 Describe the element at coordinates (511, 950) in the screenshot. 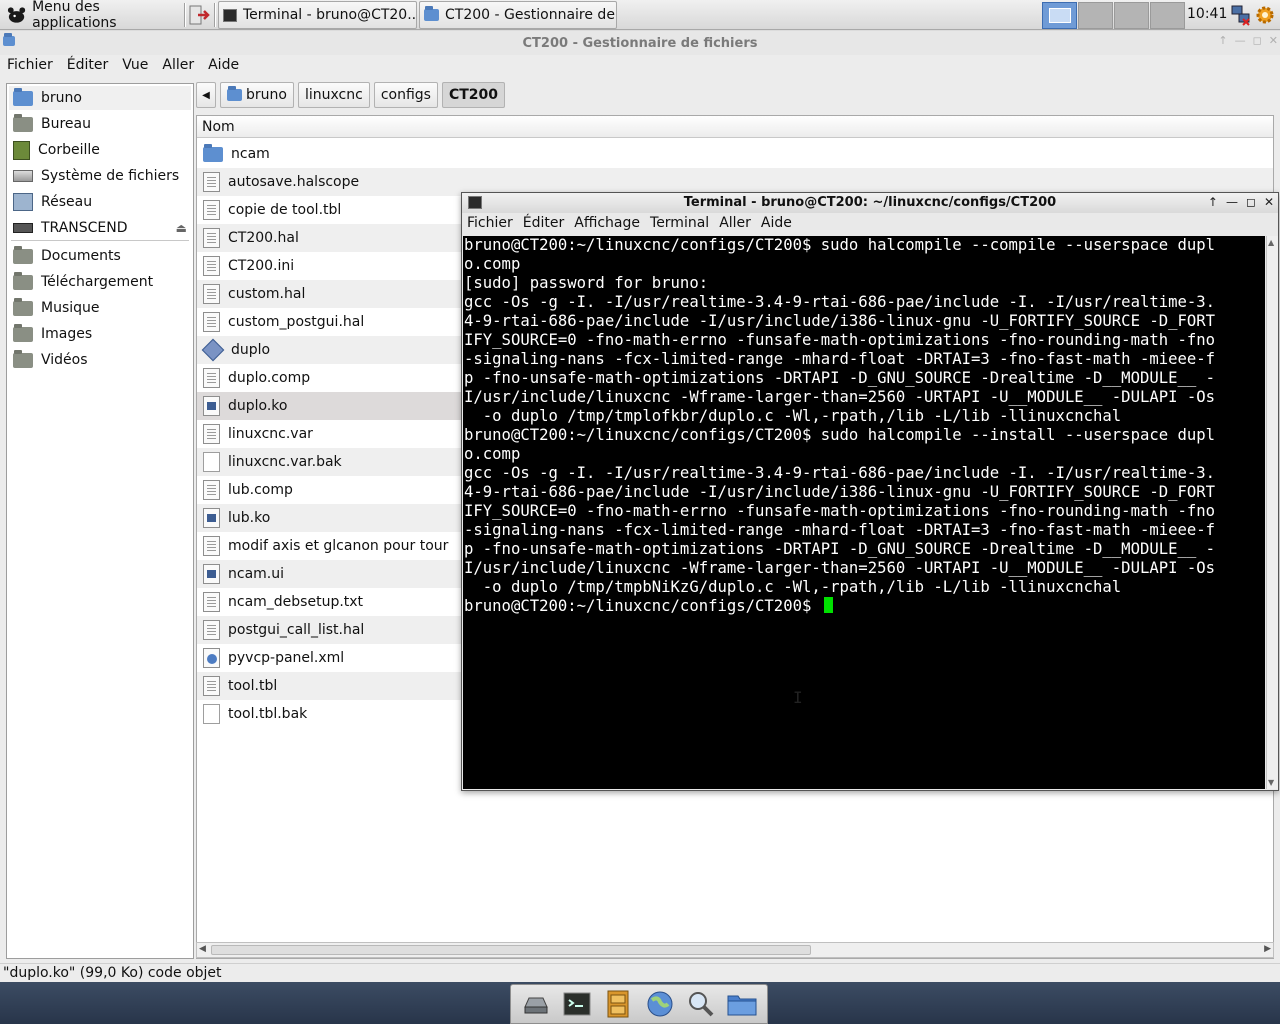

I see `scrollbar-thumb` at that location.